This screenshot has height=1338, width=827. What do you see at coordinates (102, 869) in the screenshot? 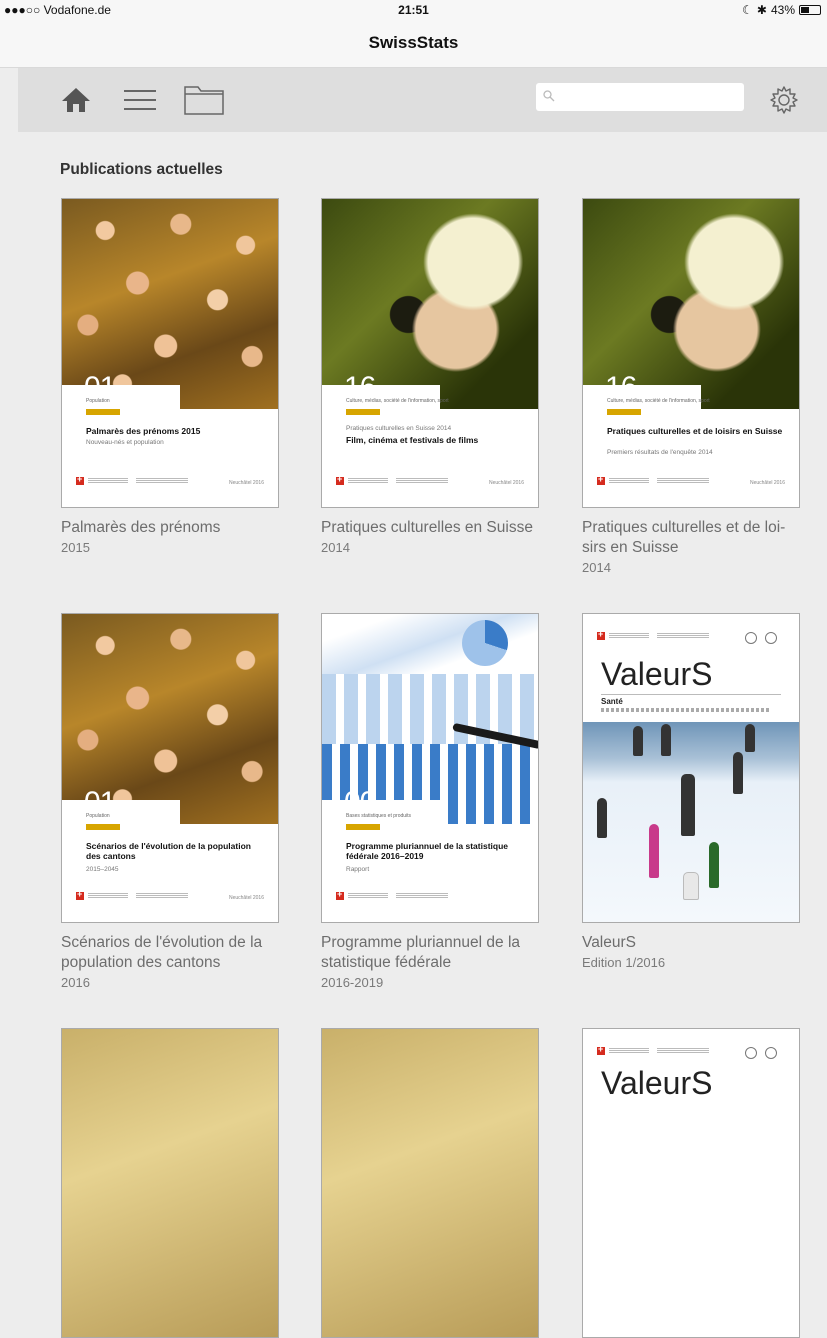
I see `cover-subtitle: 2015–2045` at bounding box center [102, 869].